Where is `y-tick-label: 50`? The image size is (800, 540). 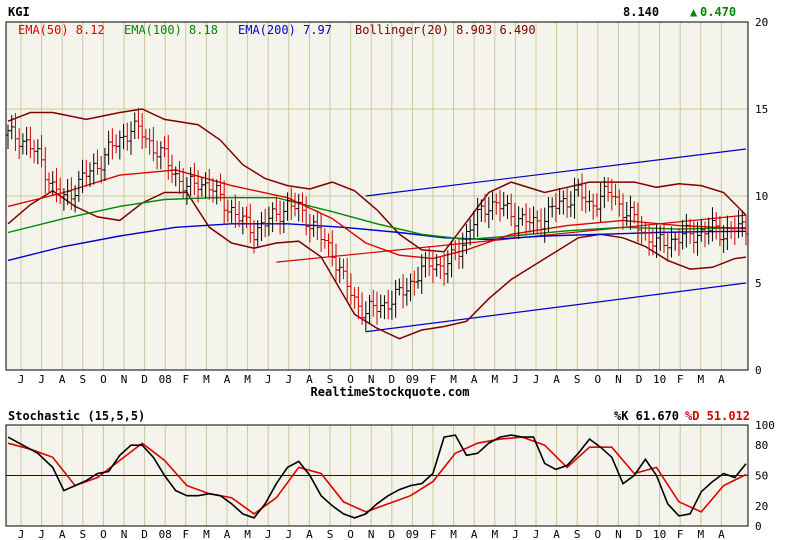 y-tick-label: 50 is located at coordinates (761, 476).